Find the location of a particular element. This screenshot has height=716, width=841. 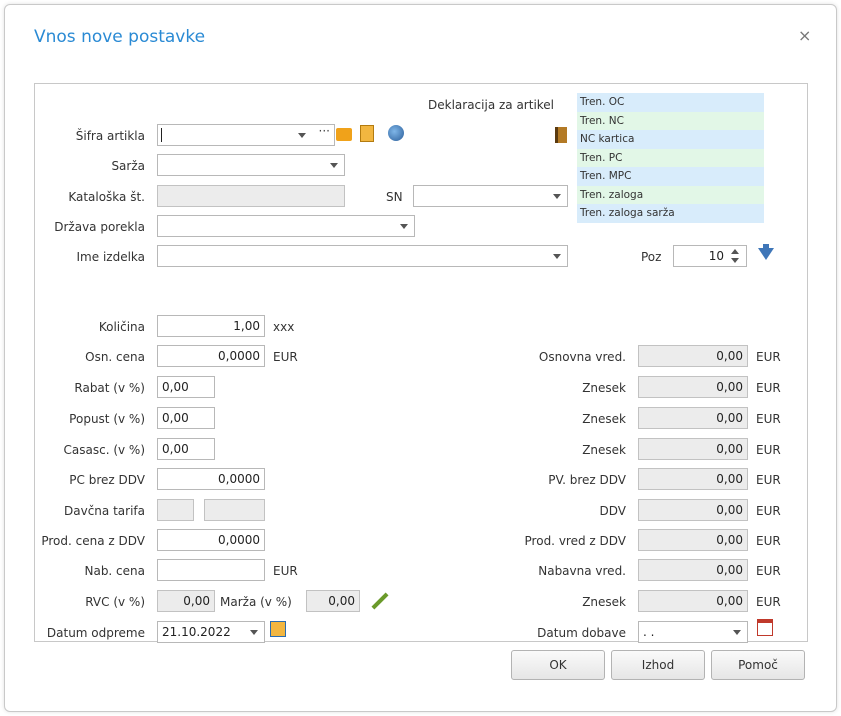

sn-select is located at coordinates (490, 196).